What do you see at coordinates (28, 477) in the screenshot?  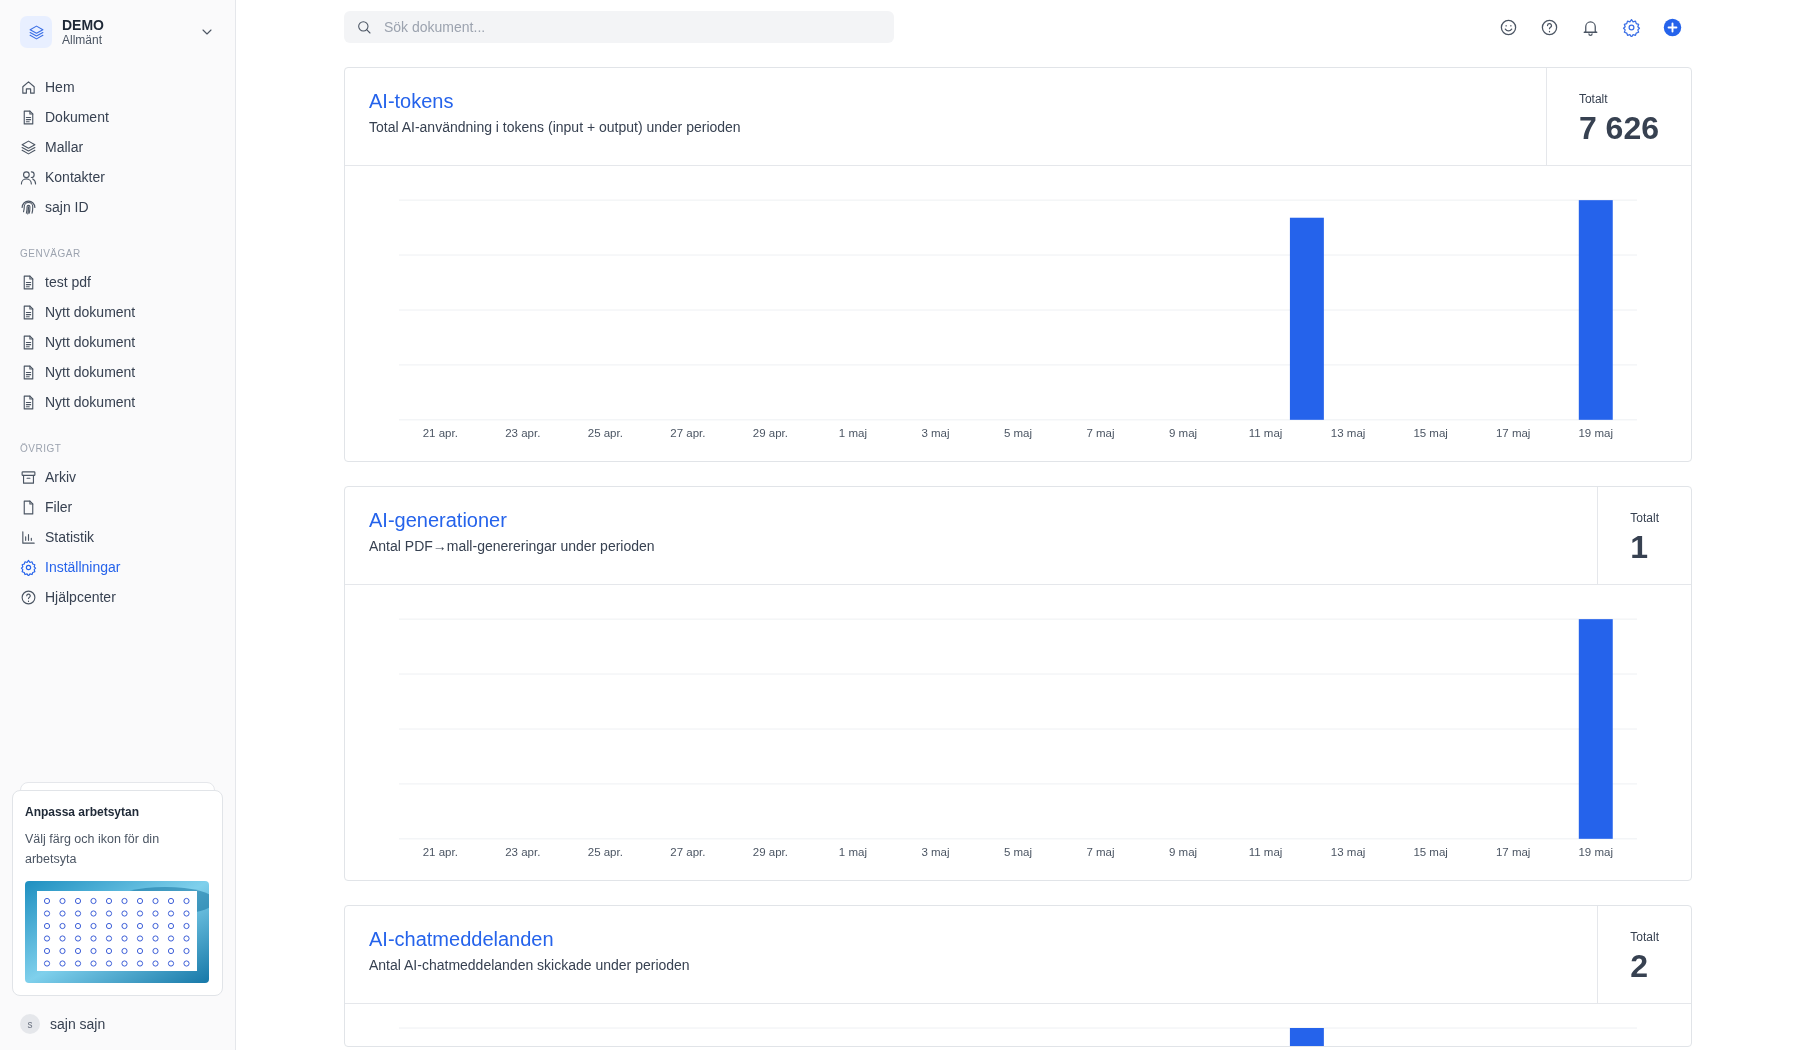 I see `archive-icon` at bounding box center [28, 477].